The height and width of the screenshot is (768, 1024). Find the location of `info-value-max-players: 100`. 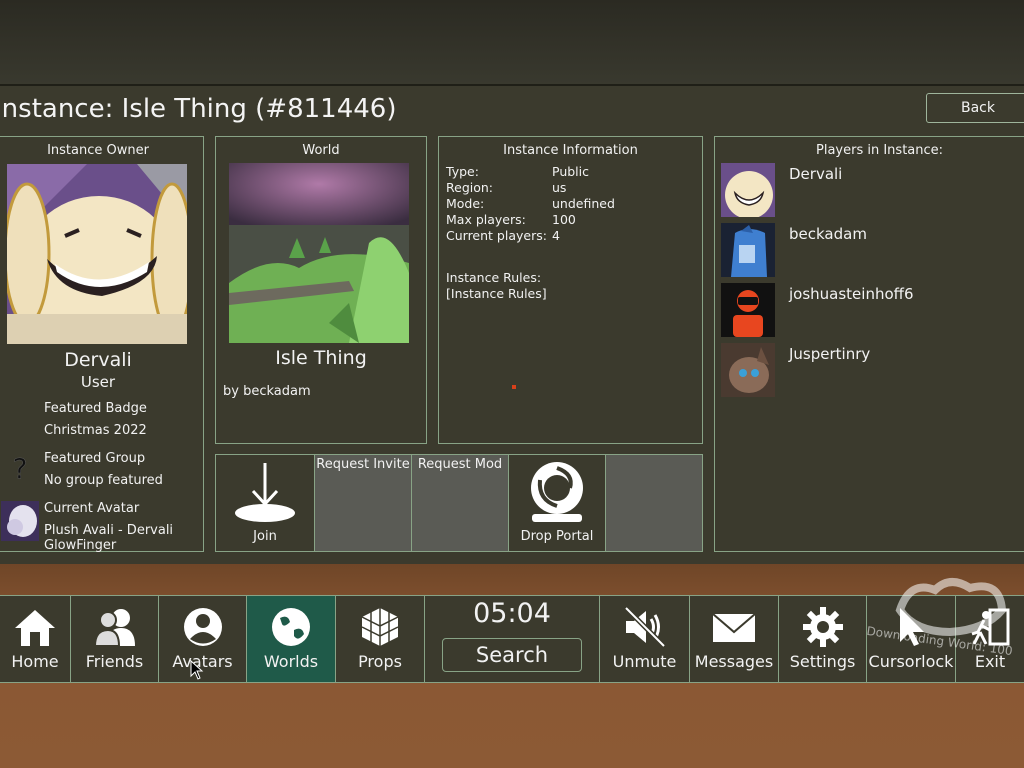

info-value-max-players: 100 is located at coordinates (564, 219).